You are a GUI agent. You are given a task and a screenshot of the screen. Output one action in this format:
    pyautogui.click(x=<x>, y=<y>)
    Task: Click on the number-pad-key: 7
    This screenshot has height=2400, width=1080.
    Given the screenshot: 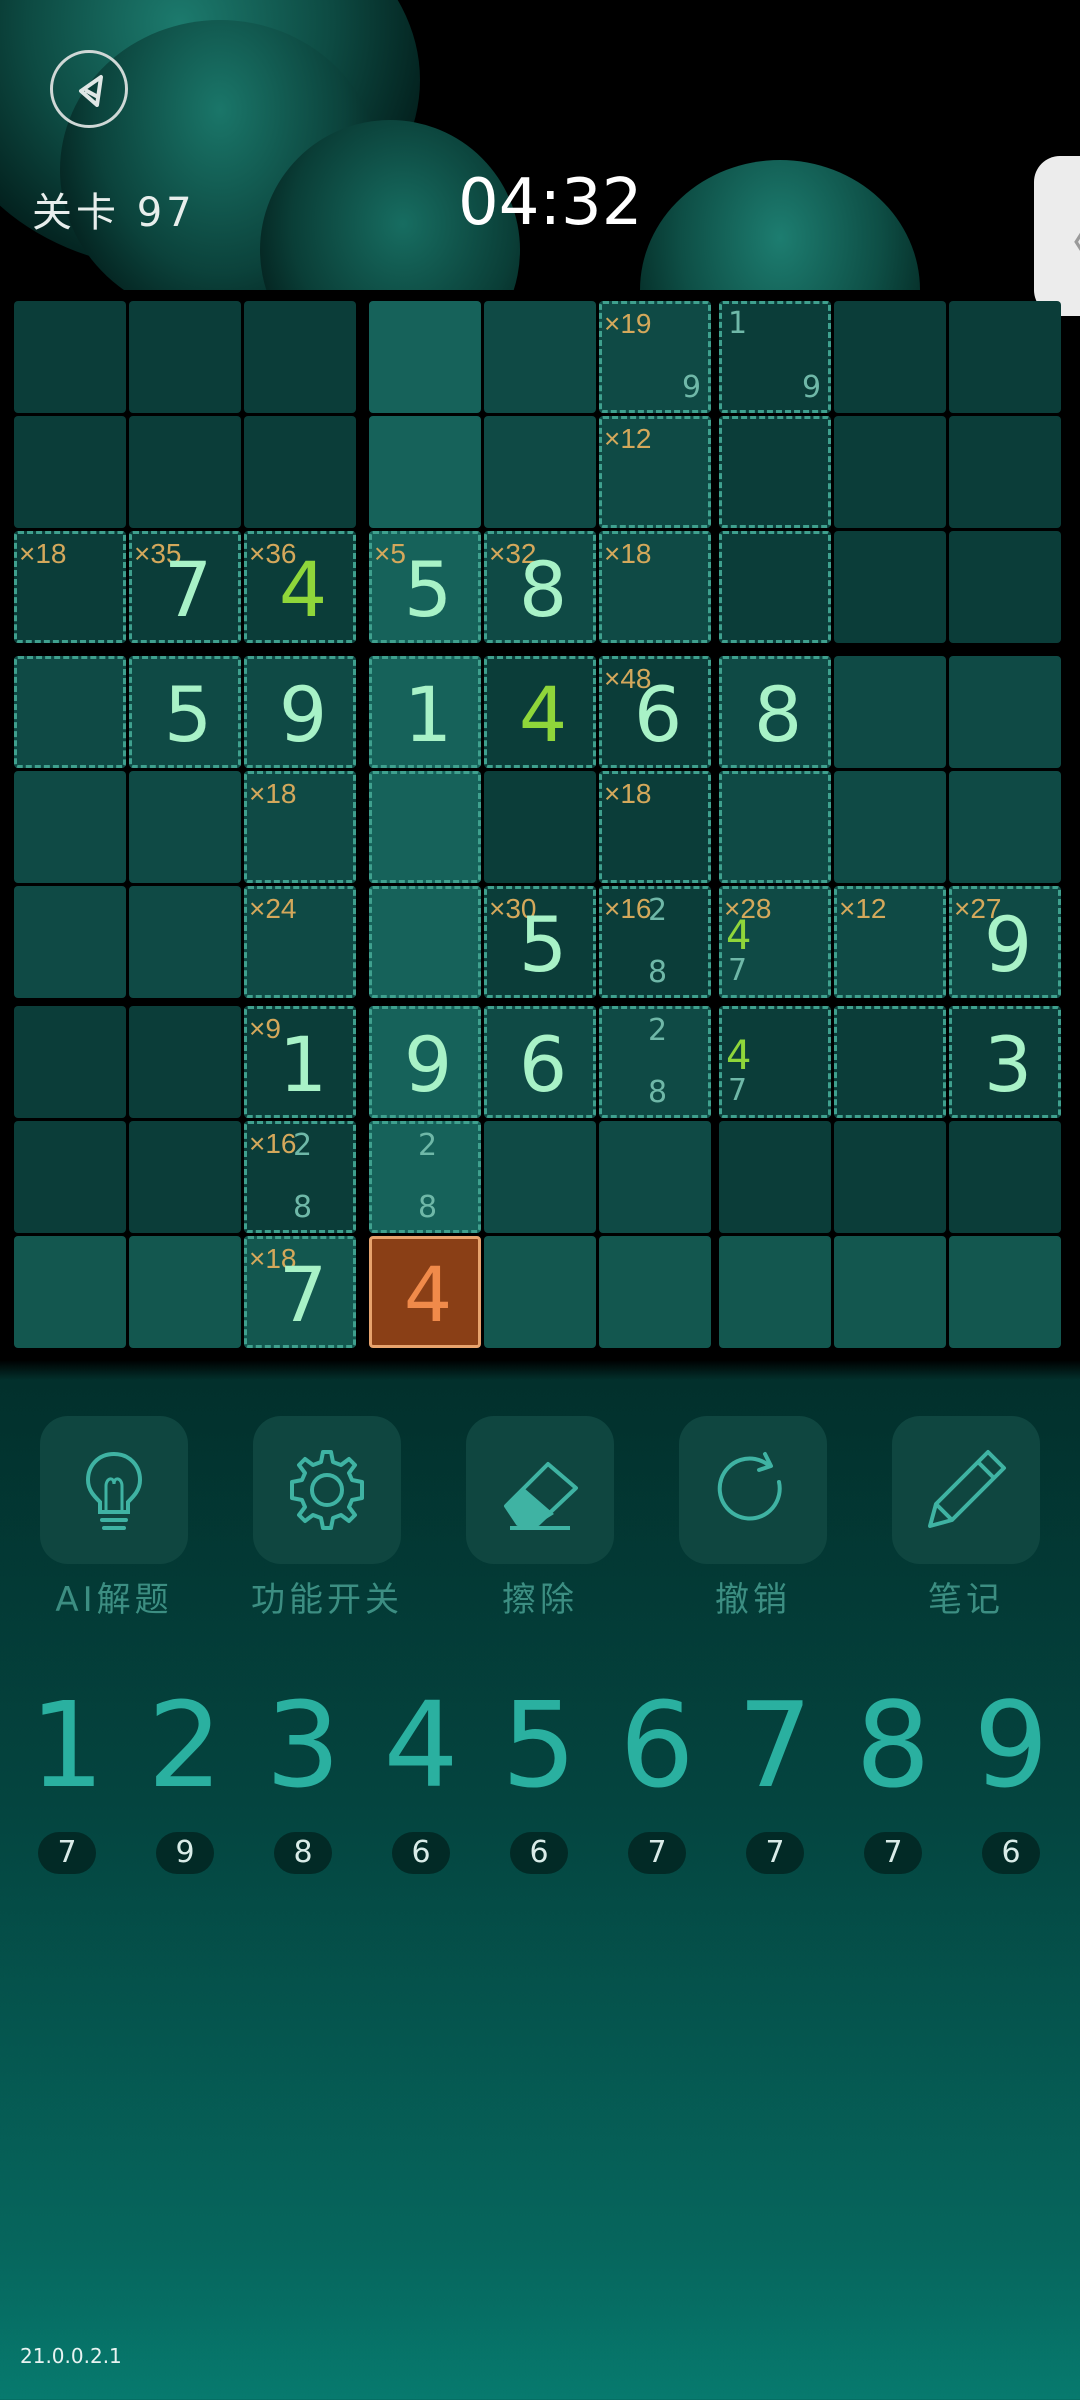 What is the action you would take?
    pyautogui.click(x=775, y=1745)
    